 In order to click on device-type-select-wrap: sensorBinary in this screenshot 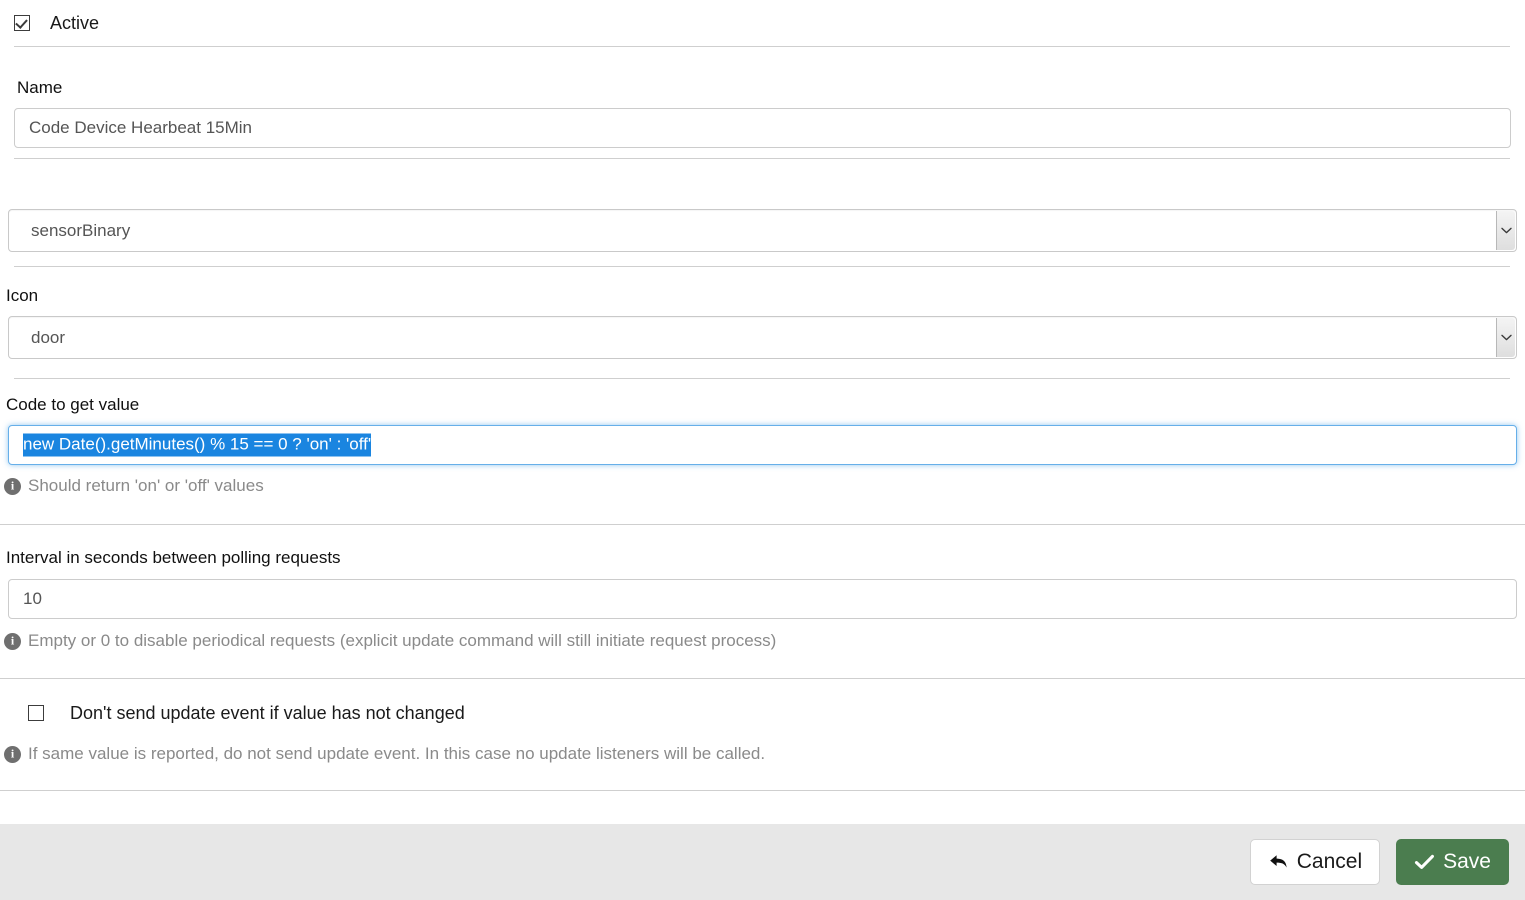, I will do `click(762, 230)`.